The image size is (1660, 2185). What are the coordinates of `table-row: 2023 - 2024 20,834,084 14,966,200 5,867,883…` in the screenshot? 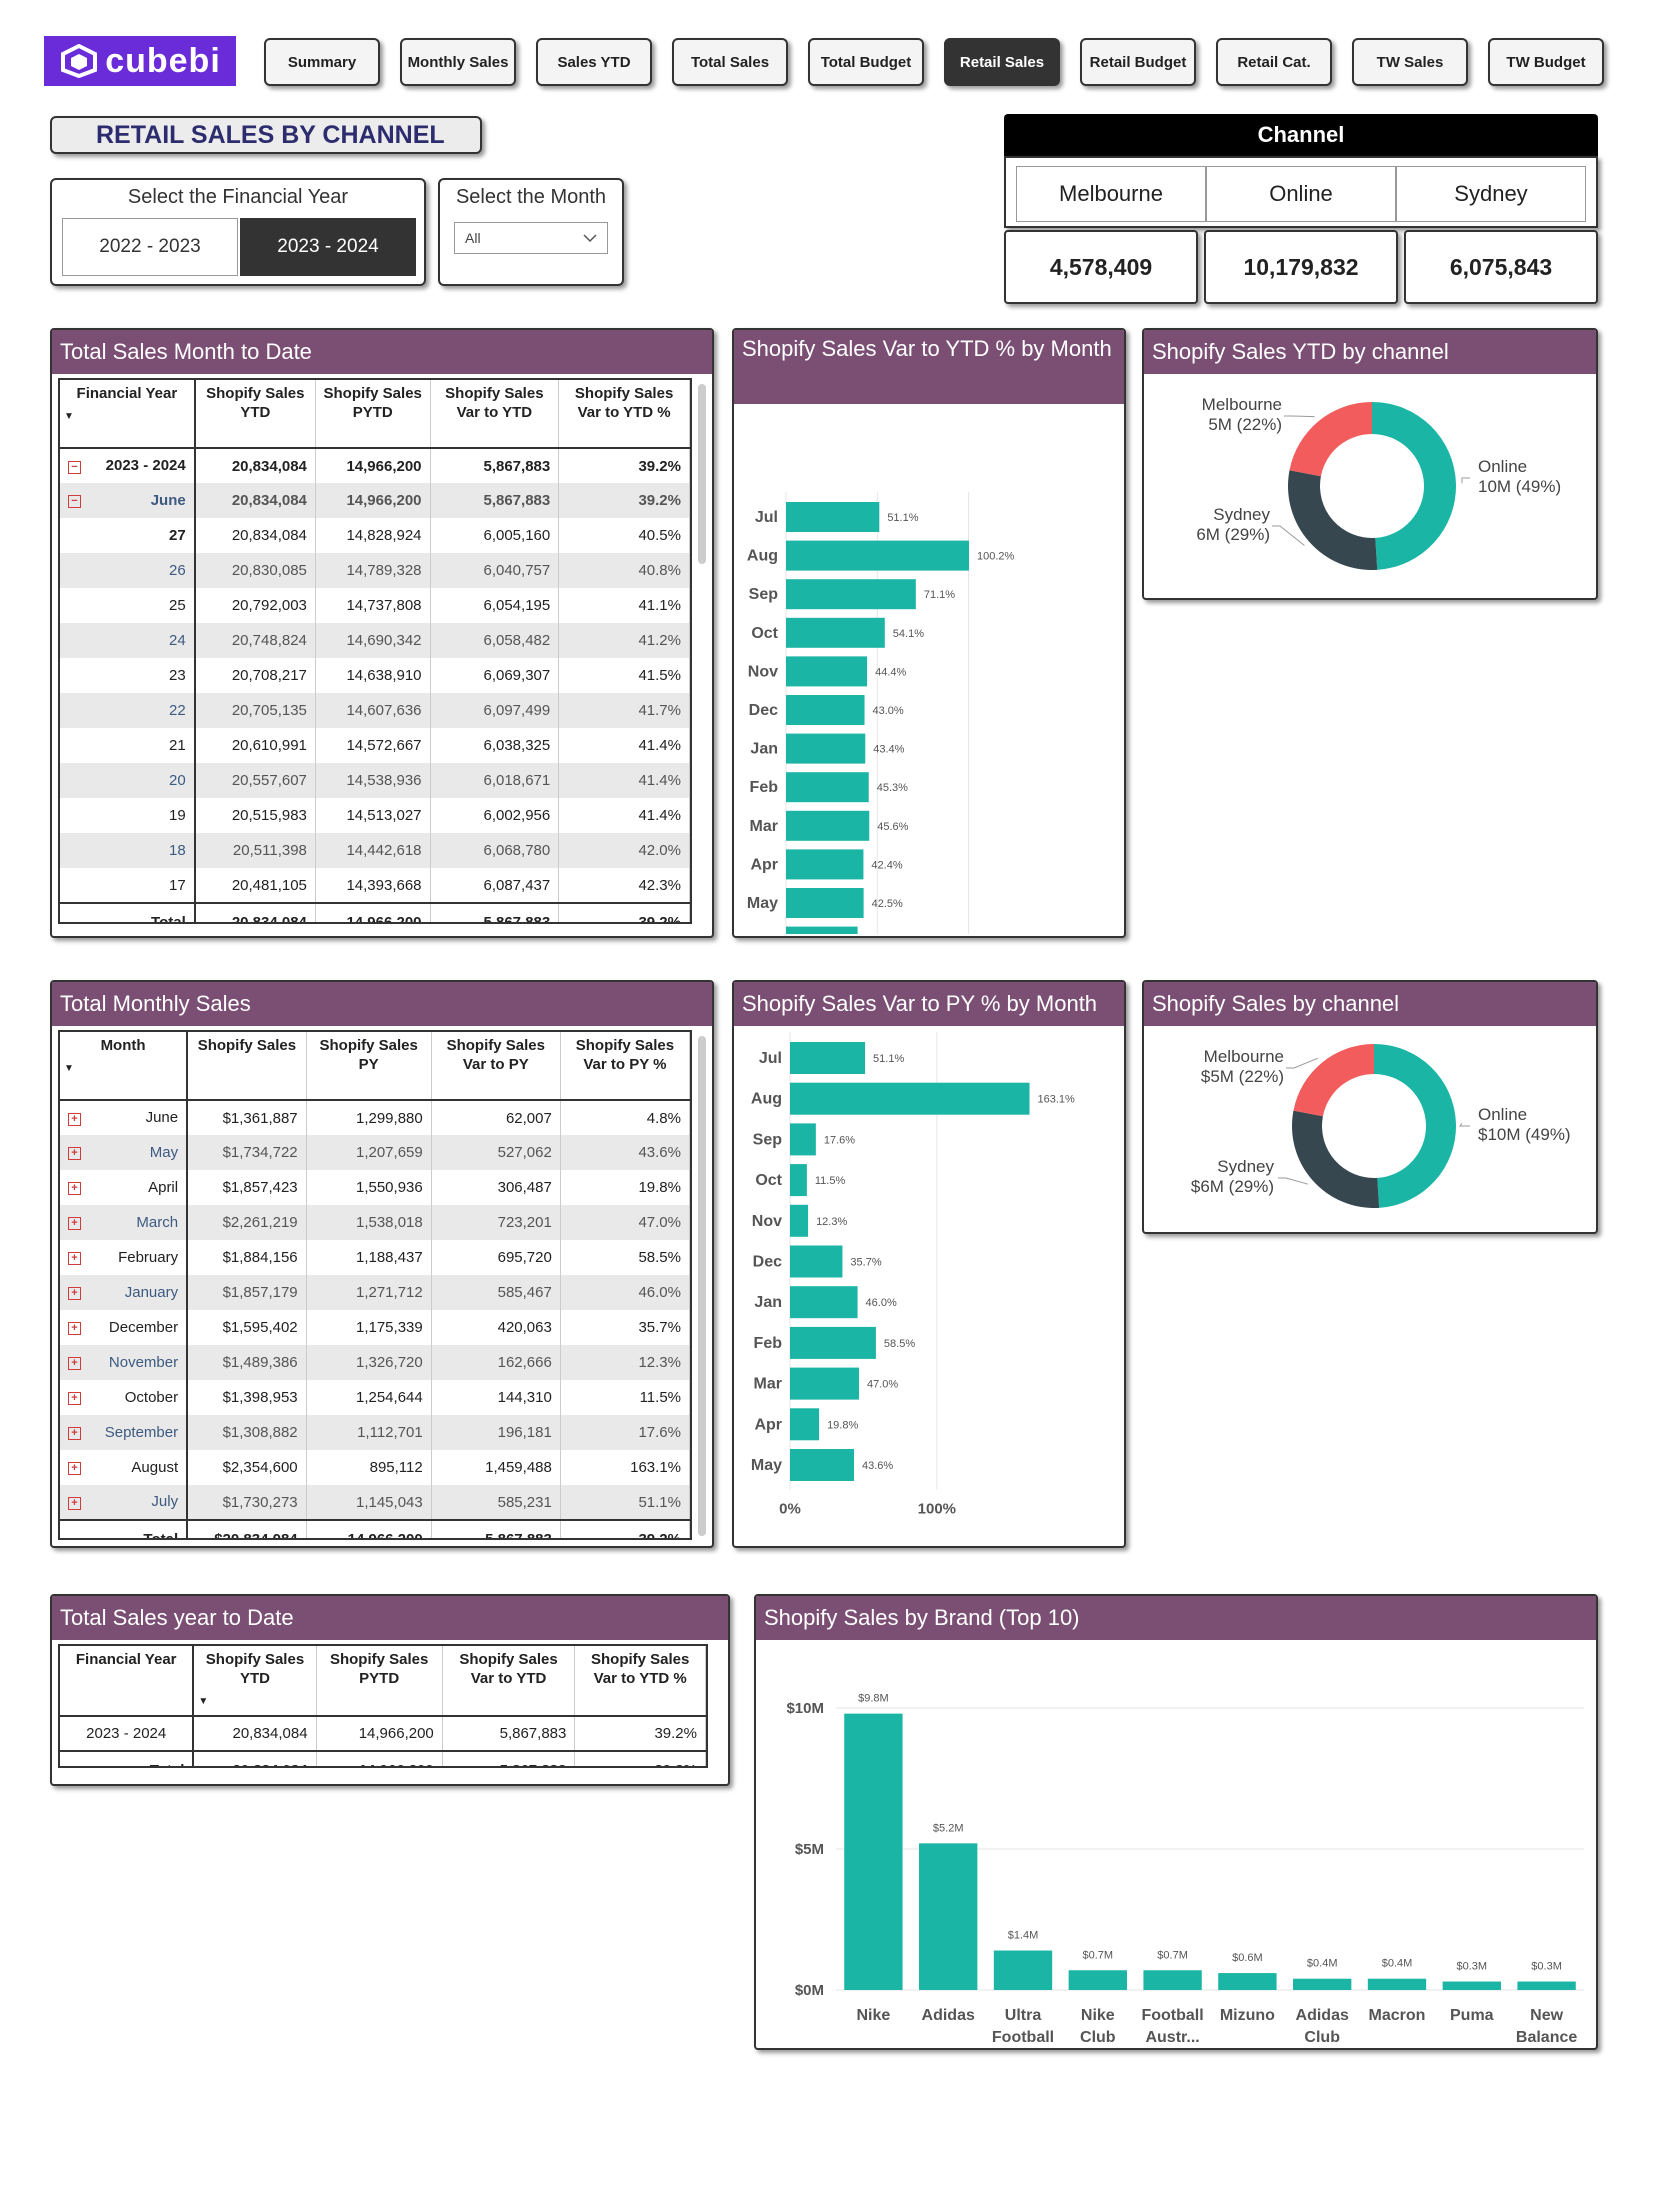 It's located at (383, 1733).